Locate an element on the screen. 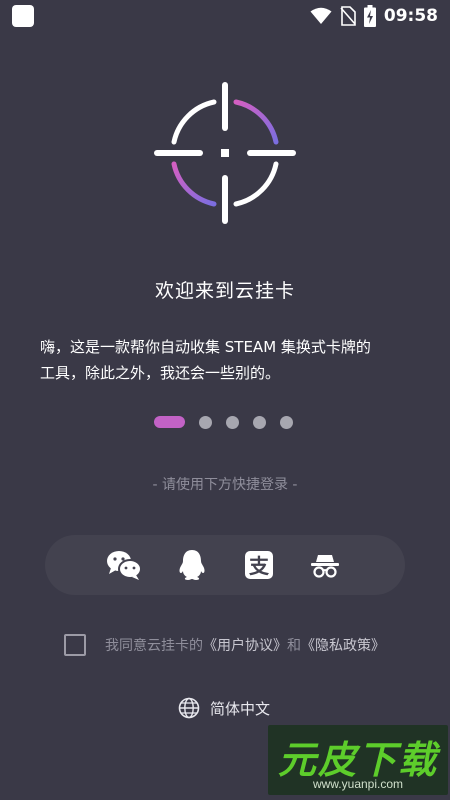 This screenshot has width=450, height=800. page-indicator is located at coordinates (223, 422).